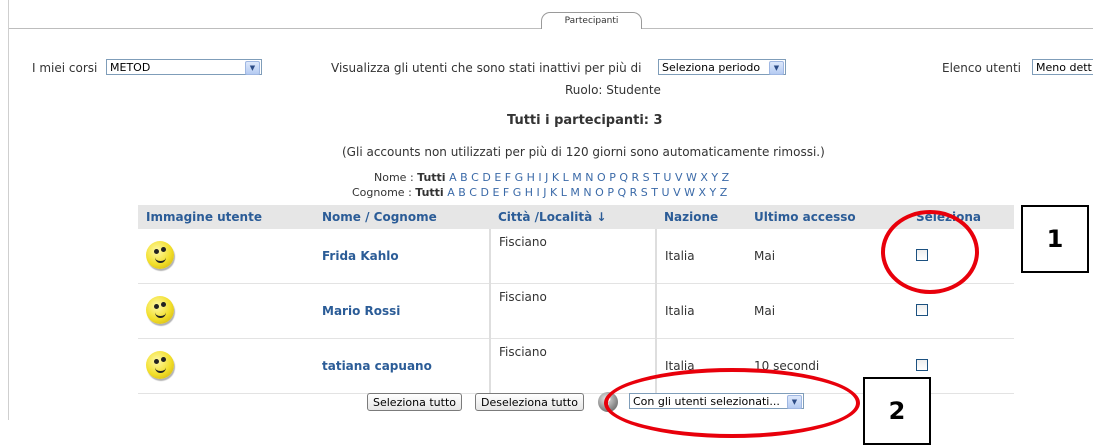  What do you see at coordinates (531, 177) in the screenshot?
I see `first-name-letter-link: H` at bounding box center [531, 177].